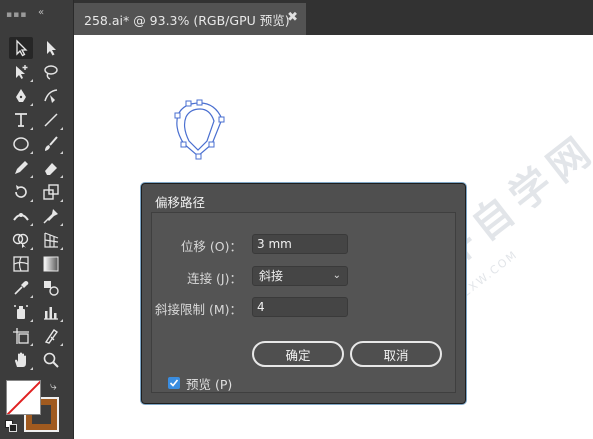 The width and height of the screenshot is (593, 439). I want to click on perspective-grid-tool, so click(51, 240).